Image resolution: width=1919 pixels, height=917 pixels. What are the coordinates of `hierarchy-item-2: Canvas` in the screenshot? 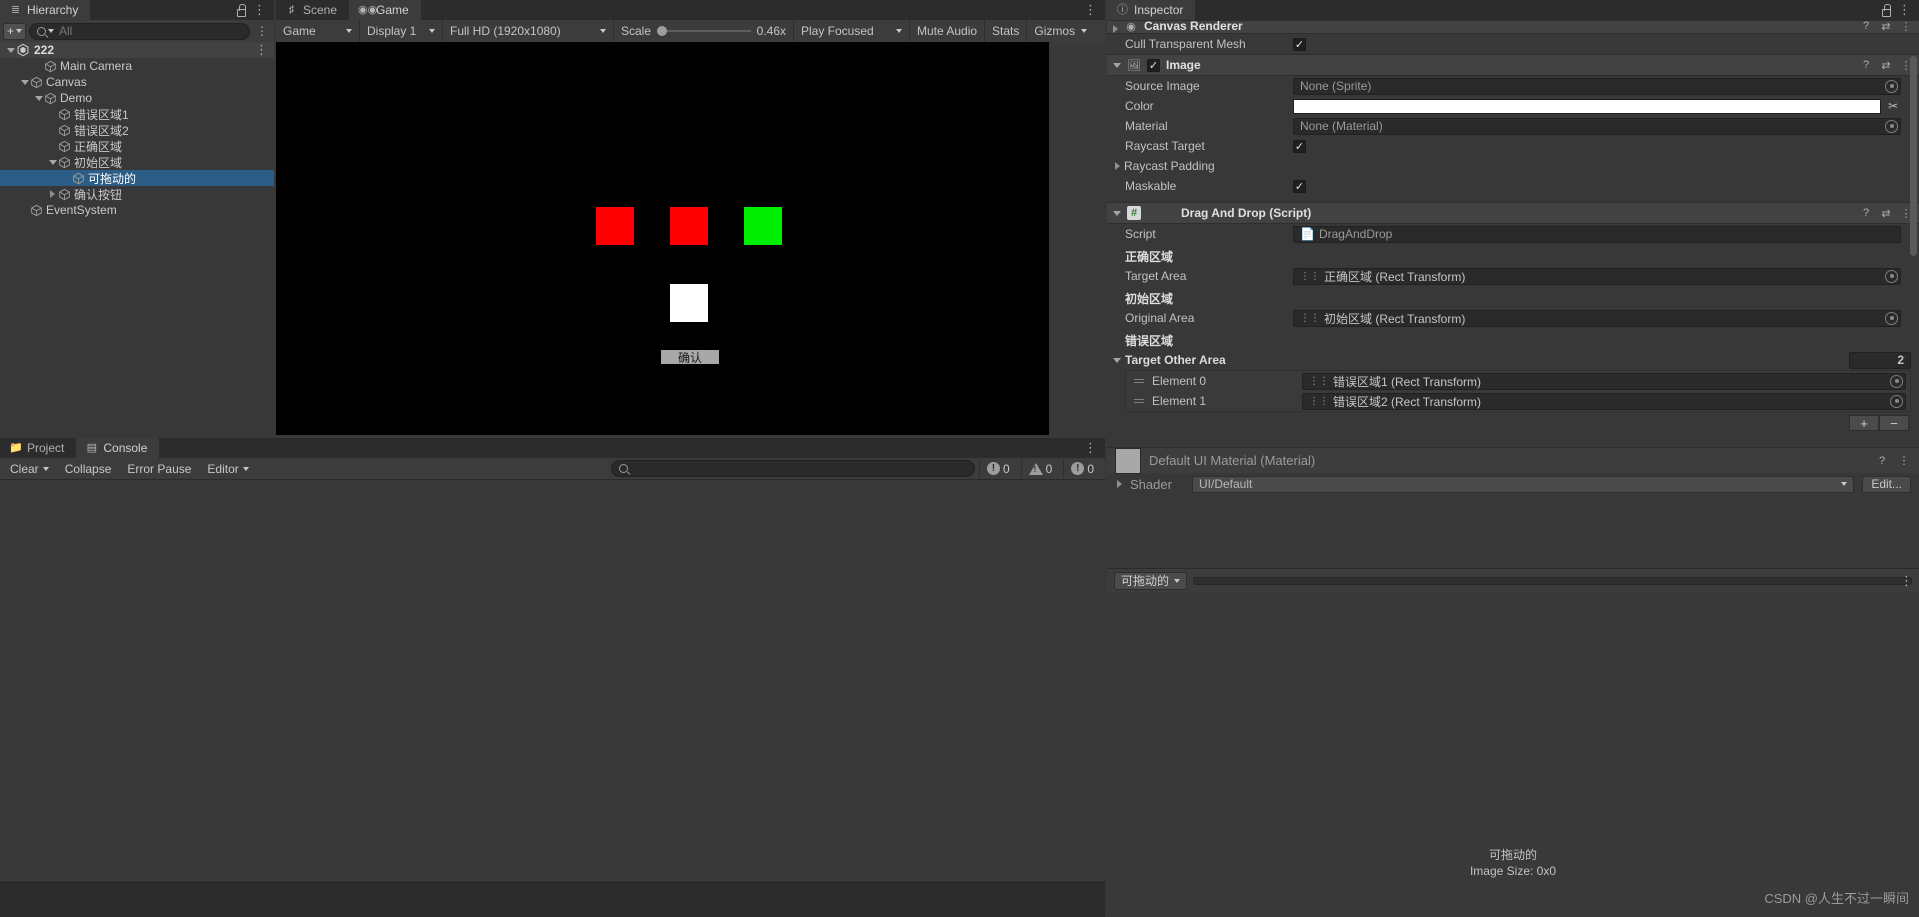 It's located at (137, 82).